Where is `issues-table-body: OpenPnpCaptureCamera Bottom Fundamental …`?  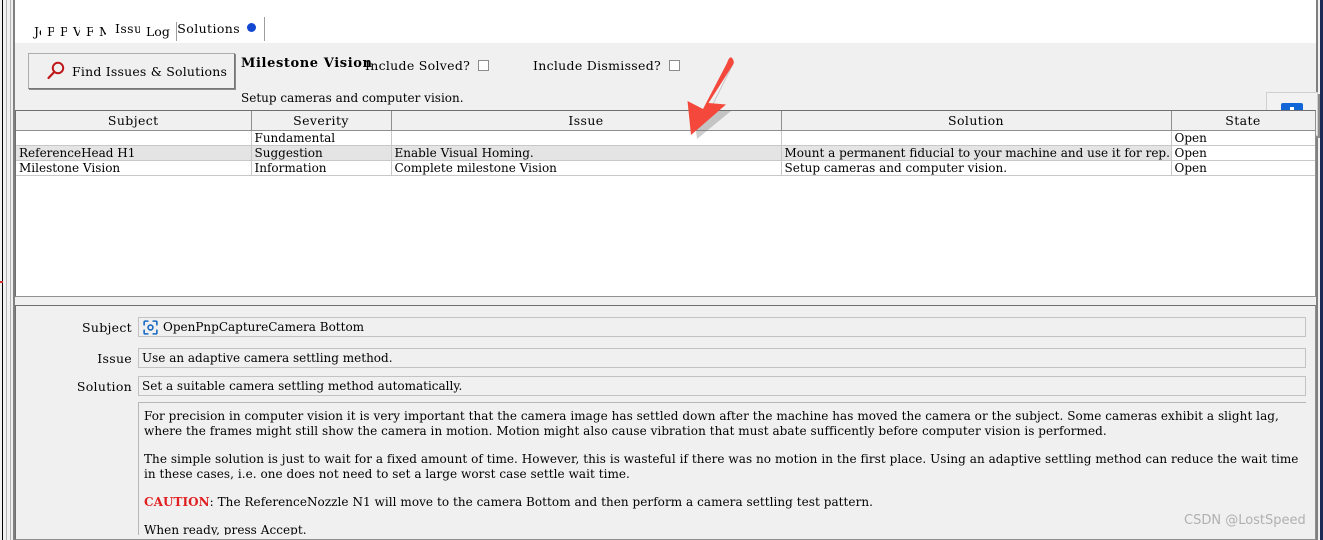
issues-table-body: OpenPnpCaptureCamera Bottom Fundamental … is located at coordinates (665, 153).